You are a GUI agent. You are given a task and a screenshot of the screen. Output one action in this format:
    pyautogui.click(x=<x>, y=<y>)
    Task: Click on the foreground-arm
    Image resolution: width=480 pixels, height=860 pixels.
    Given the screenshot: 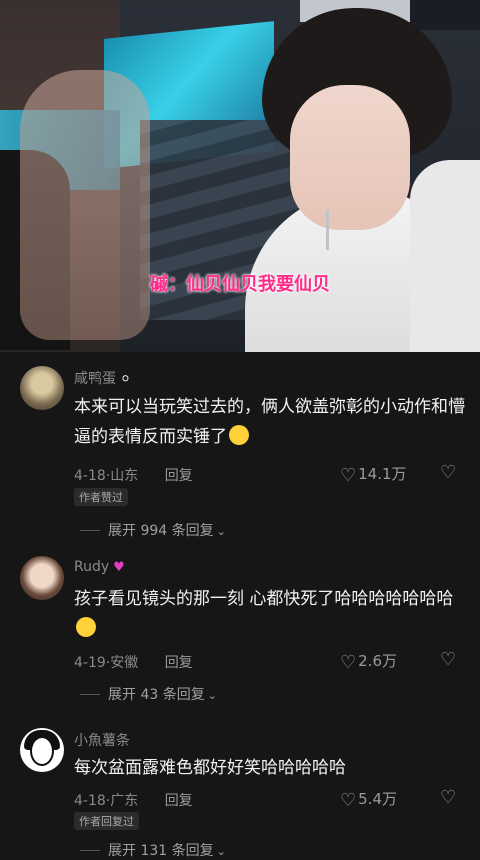 What is the action you would take?
    pyautogui.click(x=85, y=205)
    